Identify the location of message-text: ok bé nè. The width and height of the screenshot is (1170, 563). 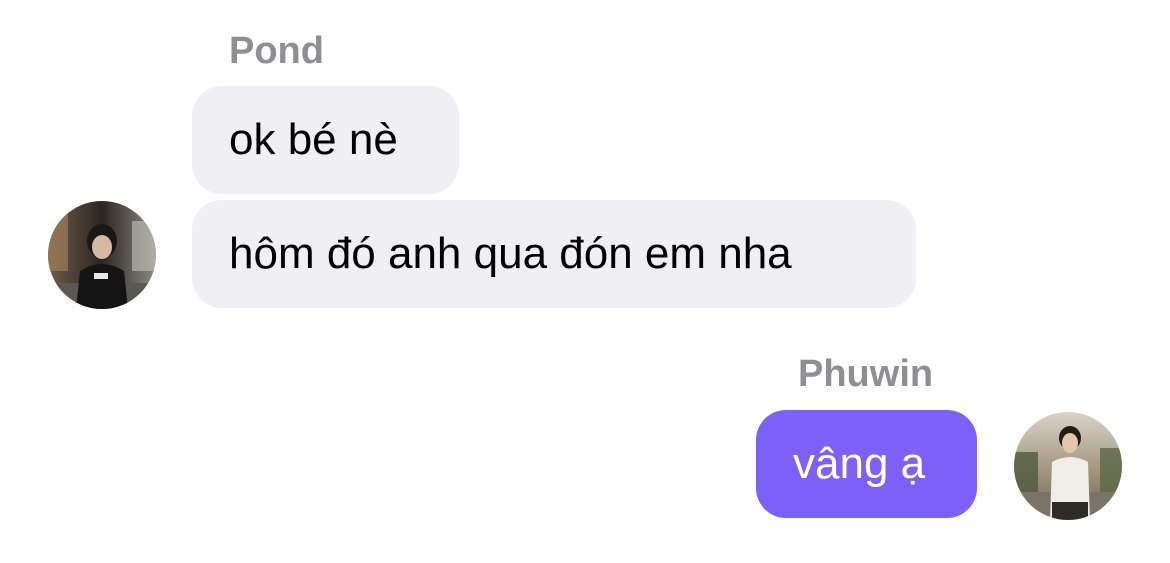
(313, 139).